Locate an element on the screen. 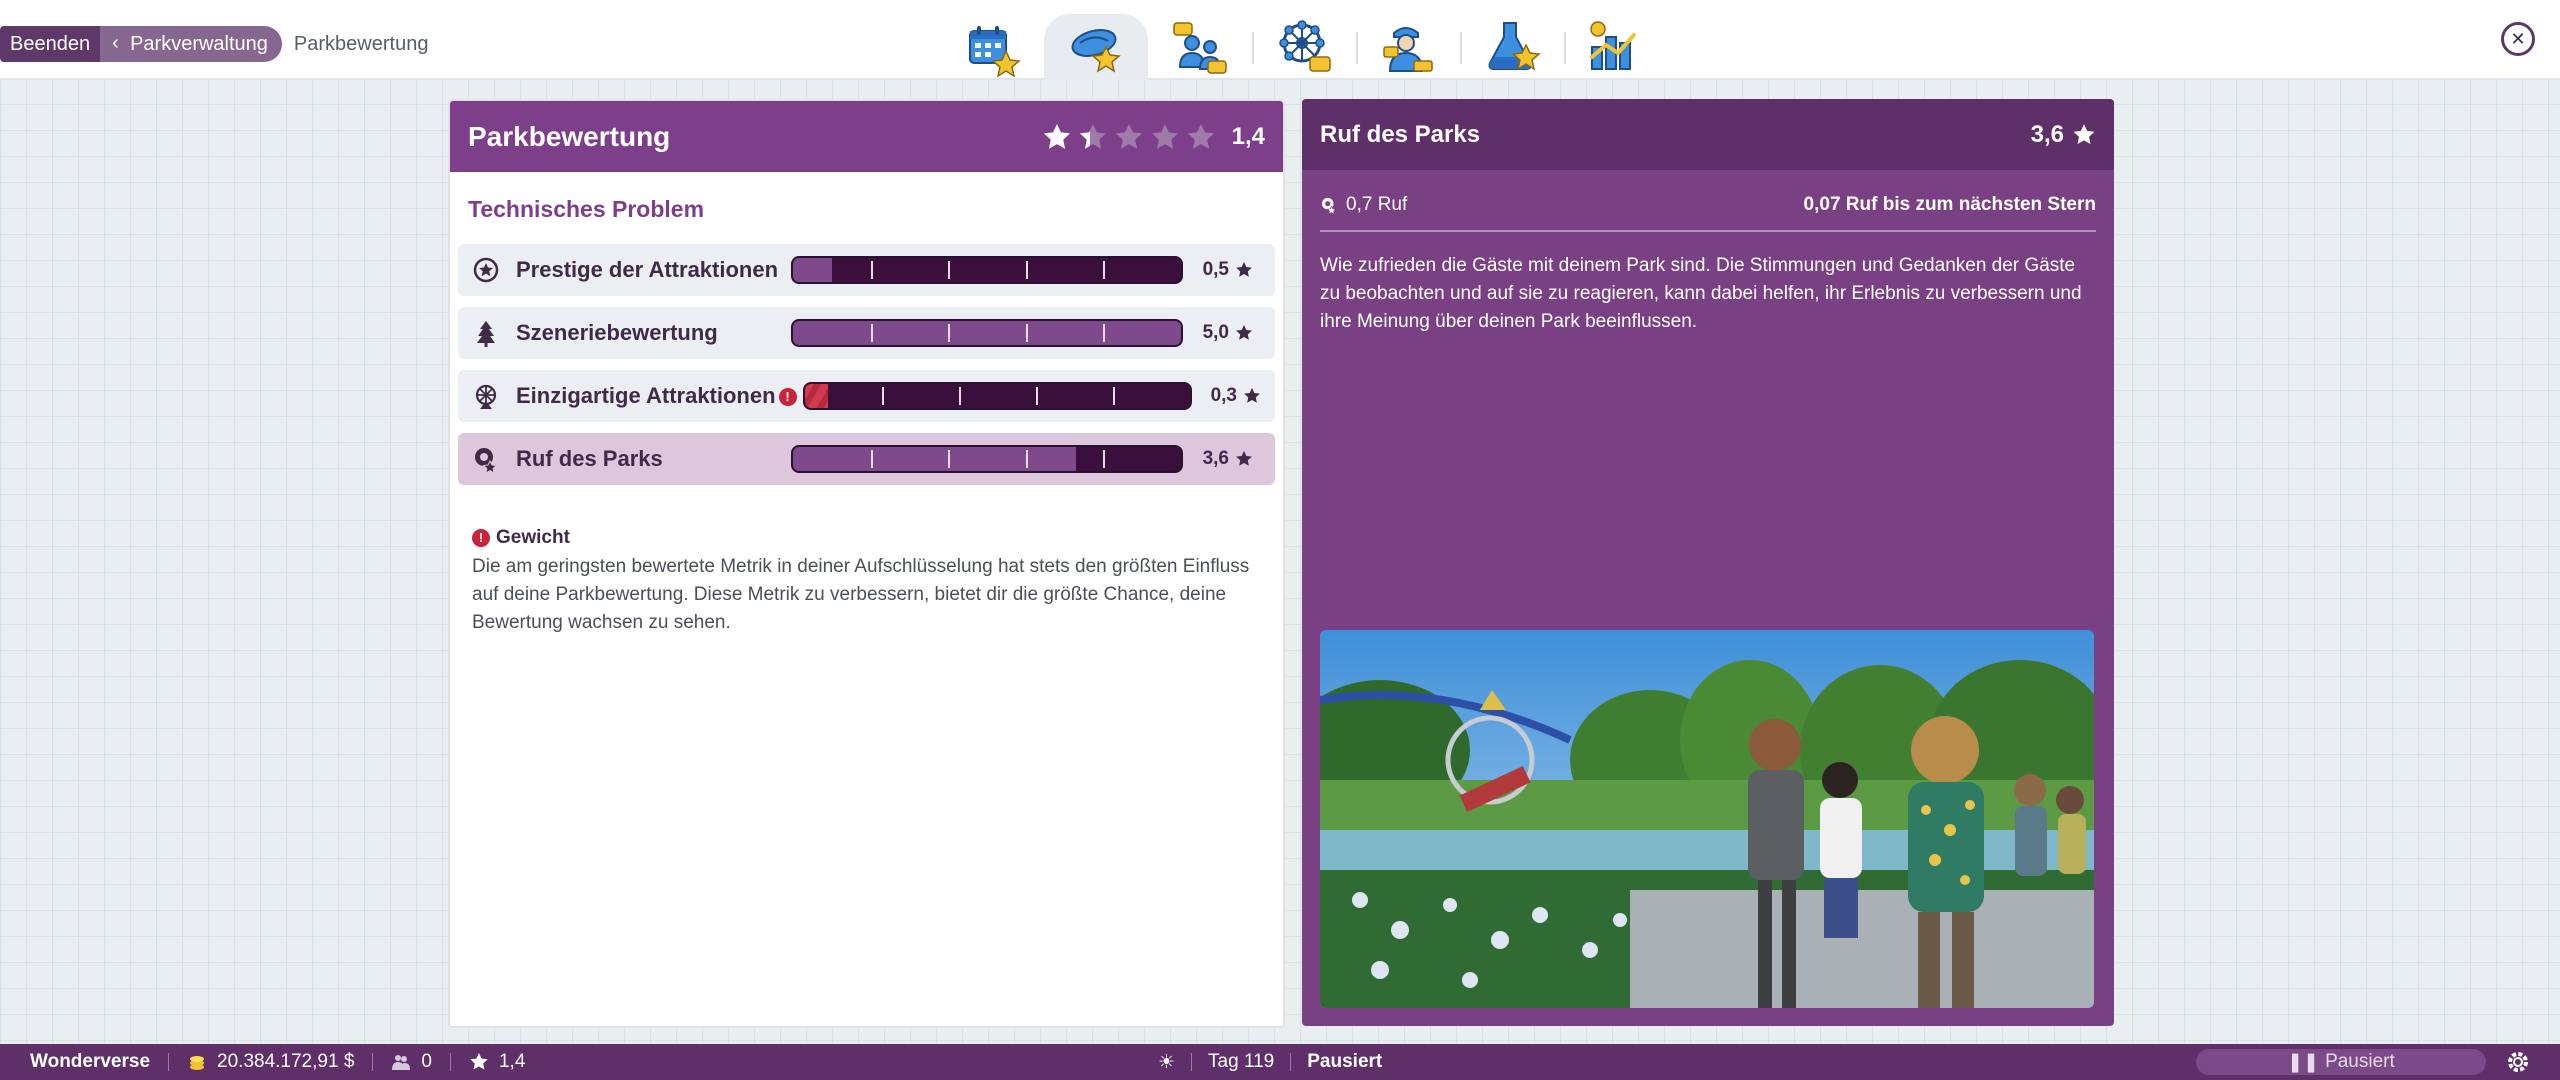 The height and width of the screenshot is (1080, 2560). metric-row-reputation: Ruf des Parks 3,6 is located at coordinates (866, 459).